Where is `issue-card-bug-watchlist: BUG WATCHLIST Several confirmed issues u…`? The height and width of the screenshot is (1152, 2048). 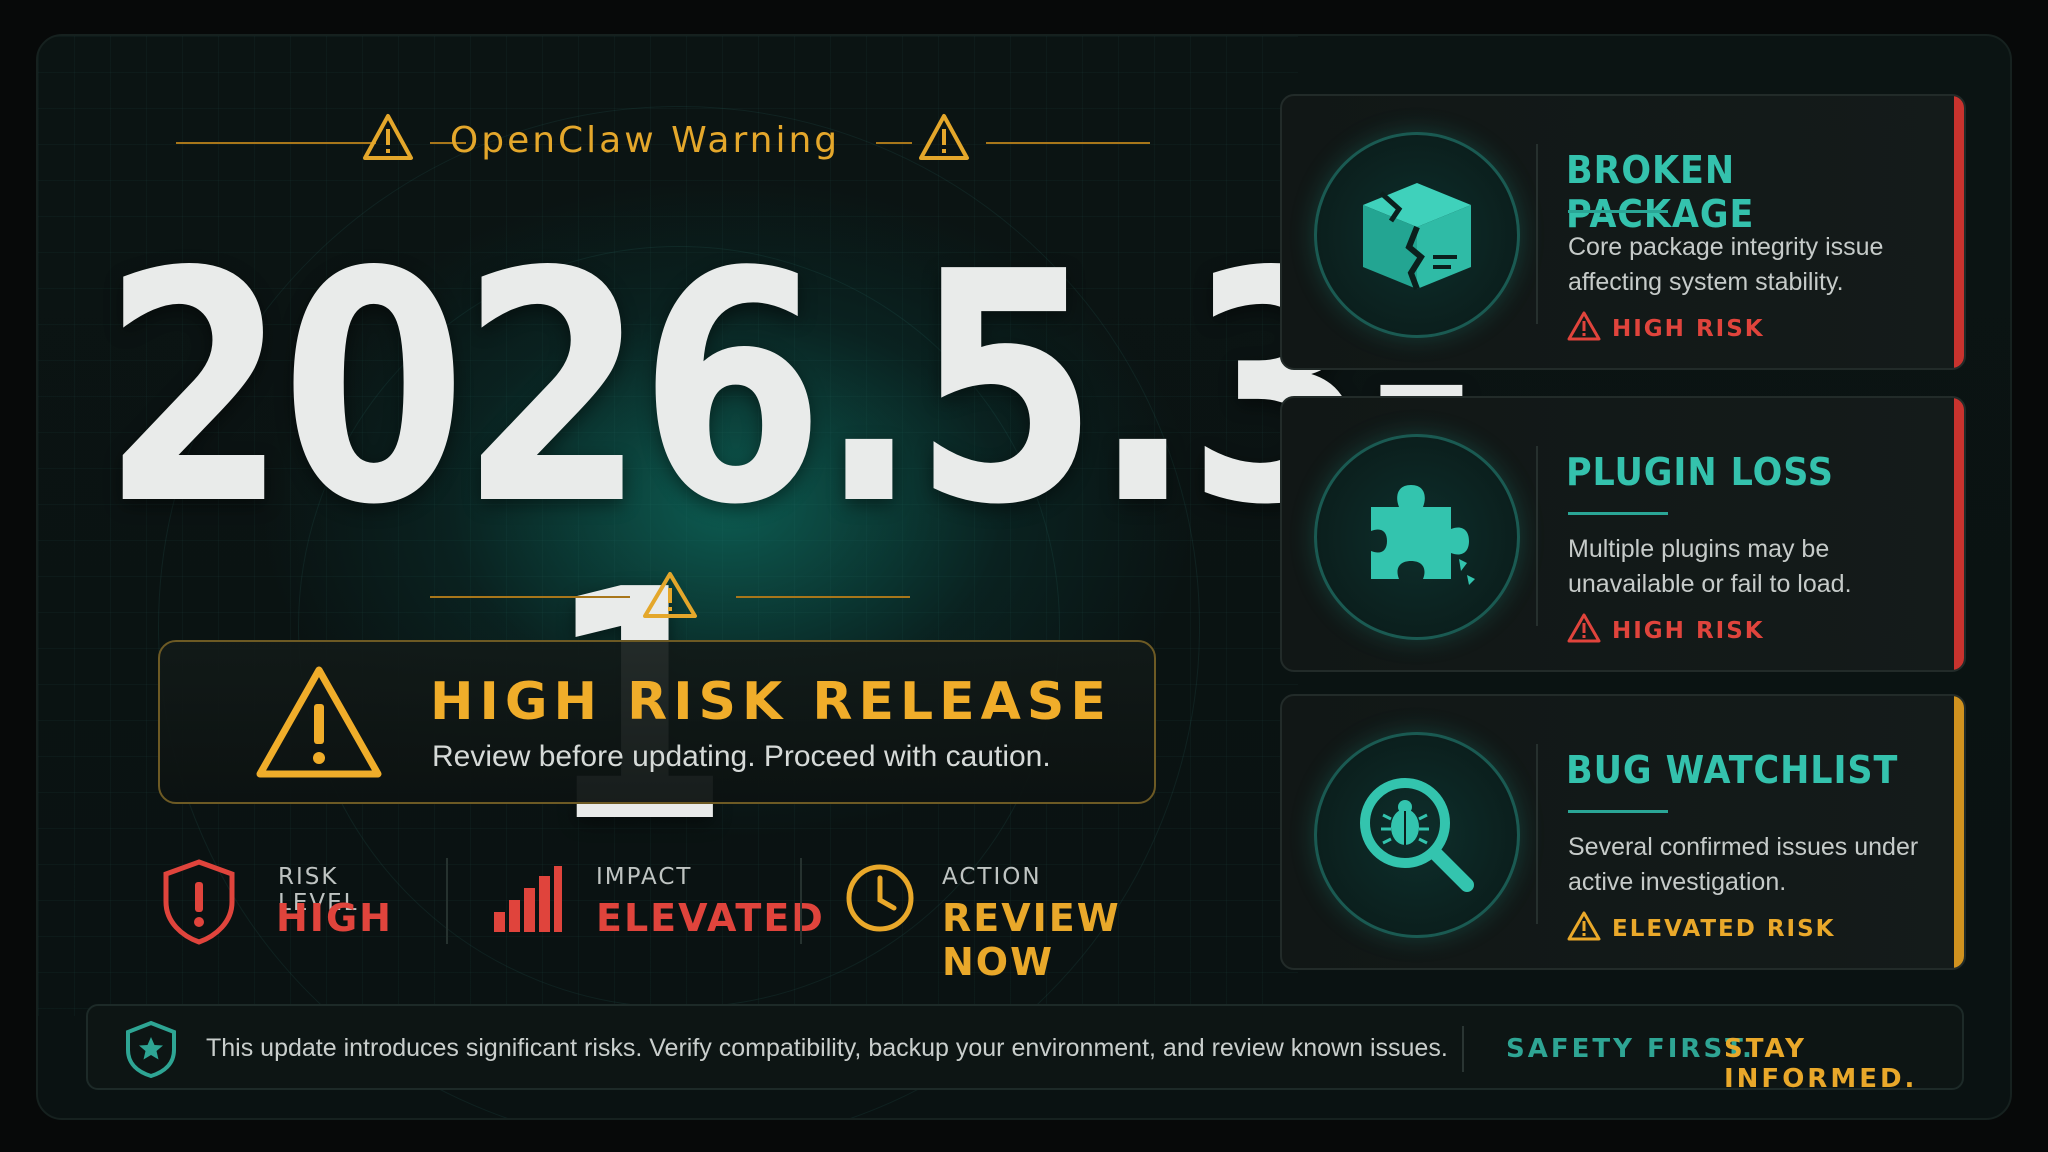 issue-card-bug-watchlist: BUG WATCHLIST Several confirmed issues u… is located at coordinates (1623, 832).